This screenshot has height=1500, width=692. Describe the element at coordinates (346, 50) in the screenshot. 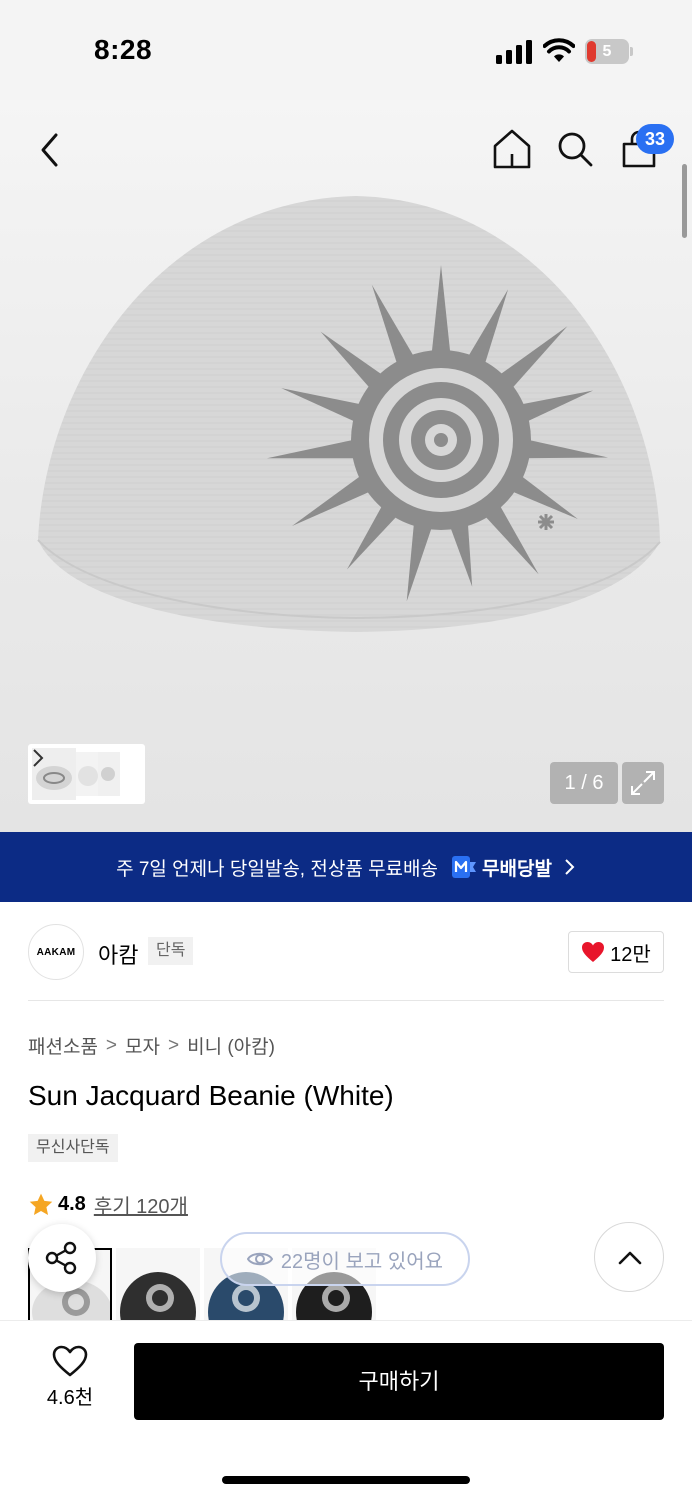

I see `status-bar: 8:28 5` at that location.